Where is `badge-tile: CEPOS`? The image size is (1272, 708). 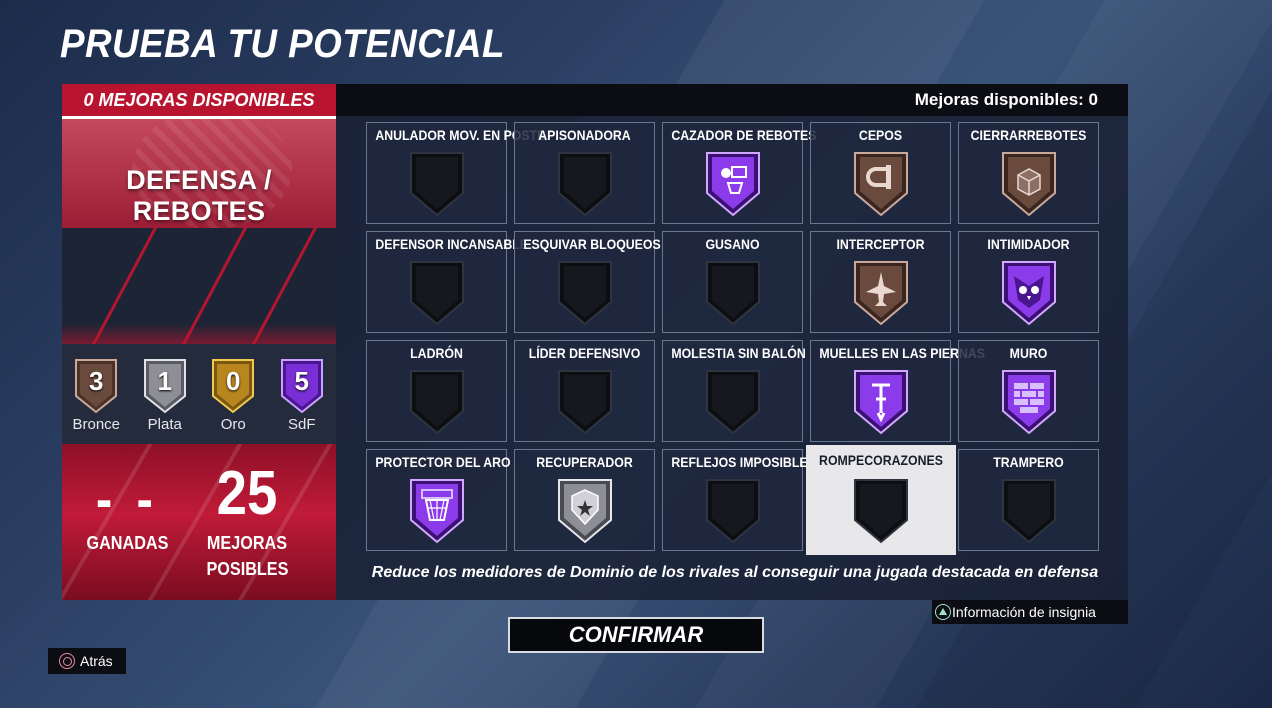
badge-tile: CEPOS is located at coordinates (880, 173).